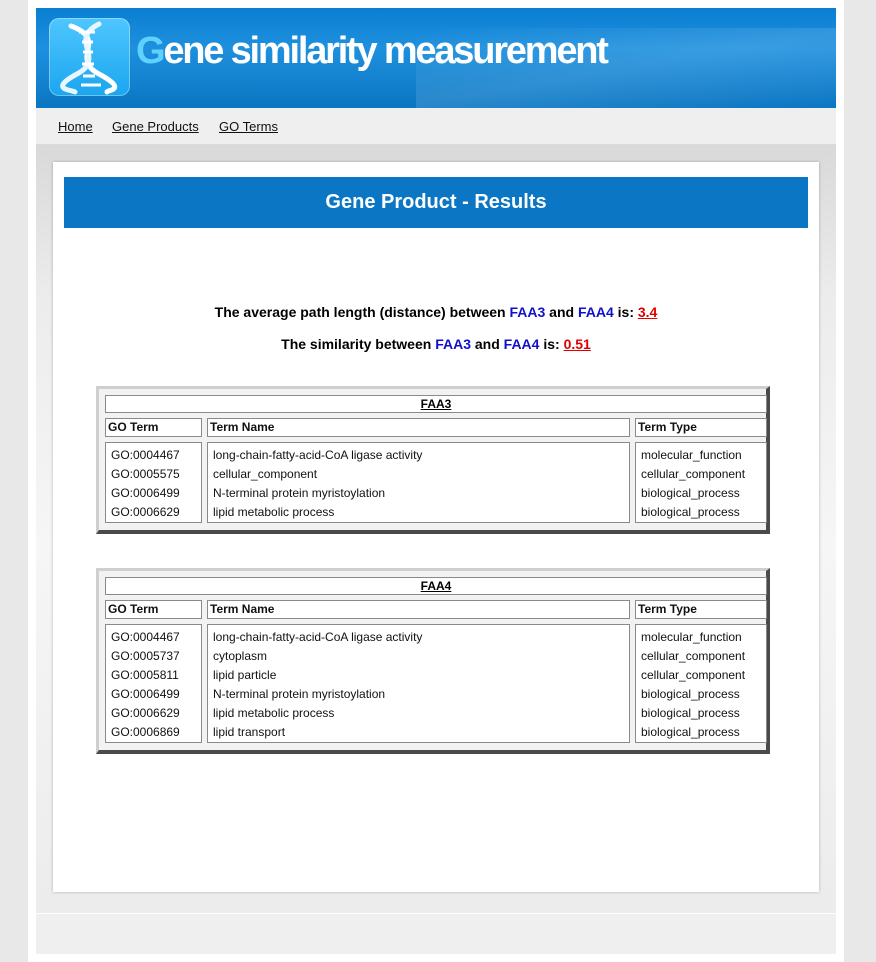 The image size is (876, 962). I want to click on term-name: cellular_component, so click(265, 474).